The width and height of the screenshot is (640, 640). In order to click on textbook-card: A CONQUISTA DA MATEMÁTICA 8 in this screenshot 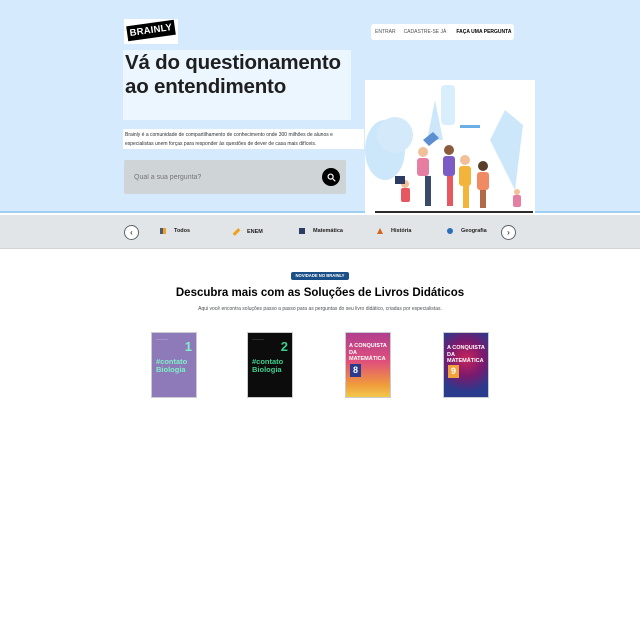, I will do `click(368, 365)`.